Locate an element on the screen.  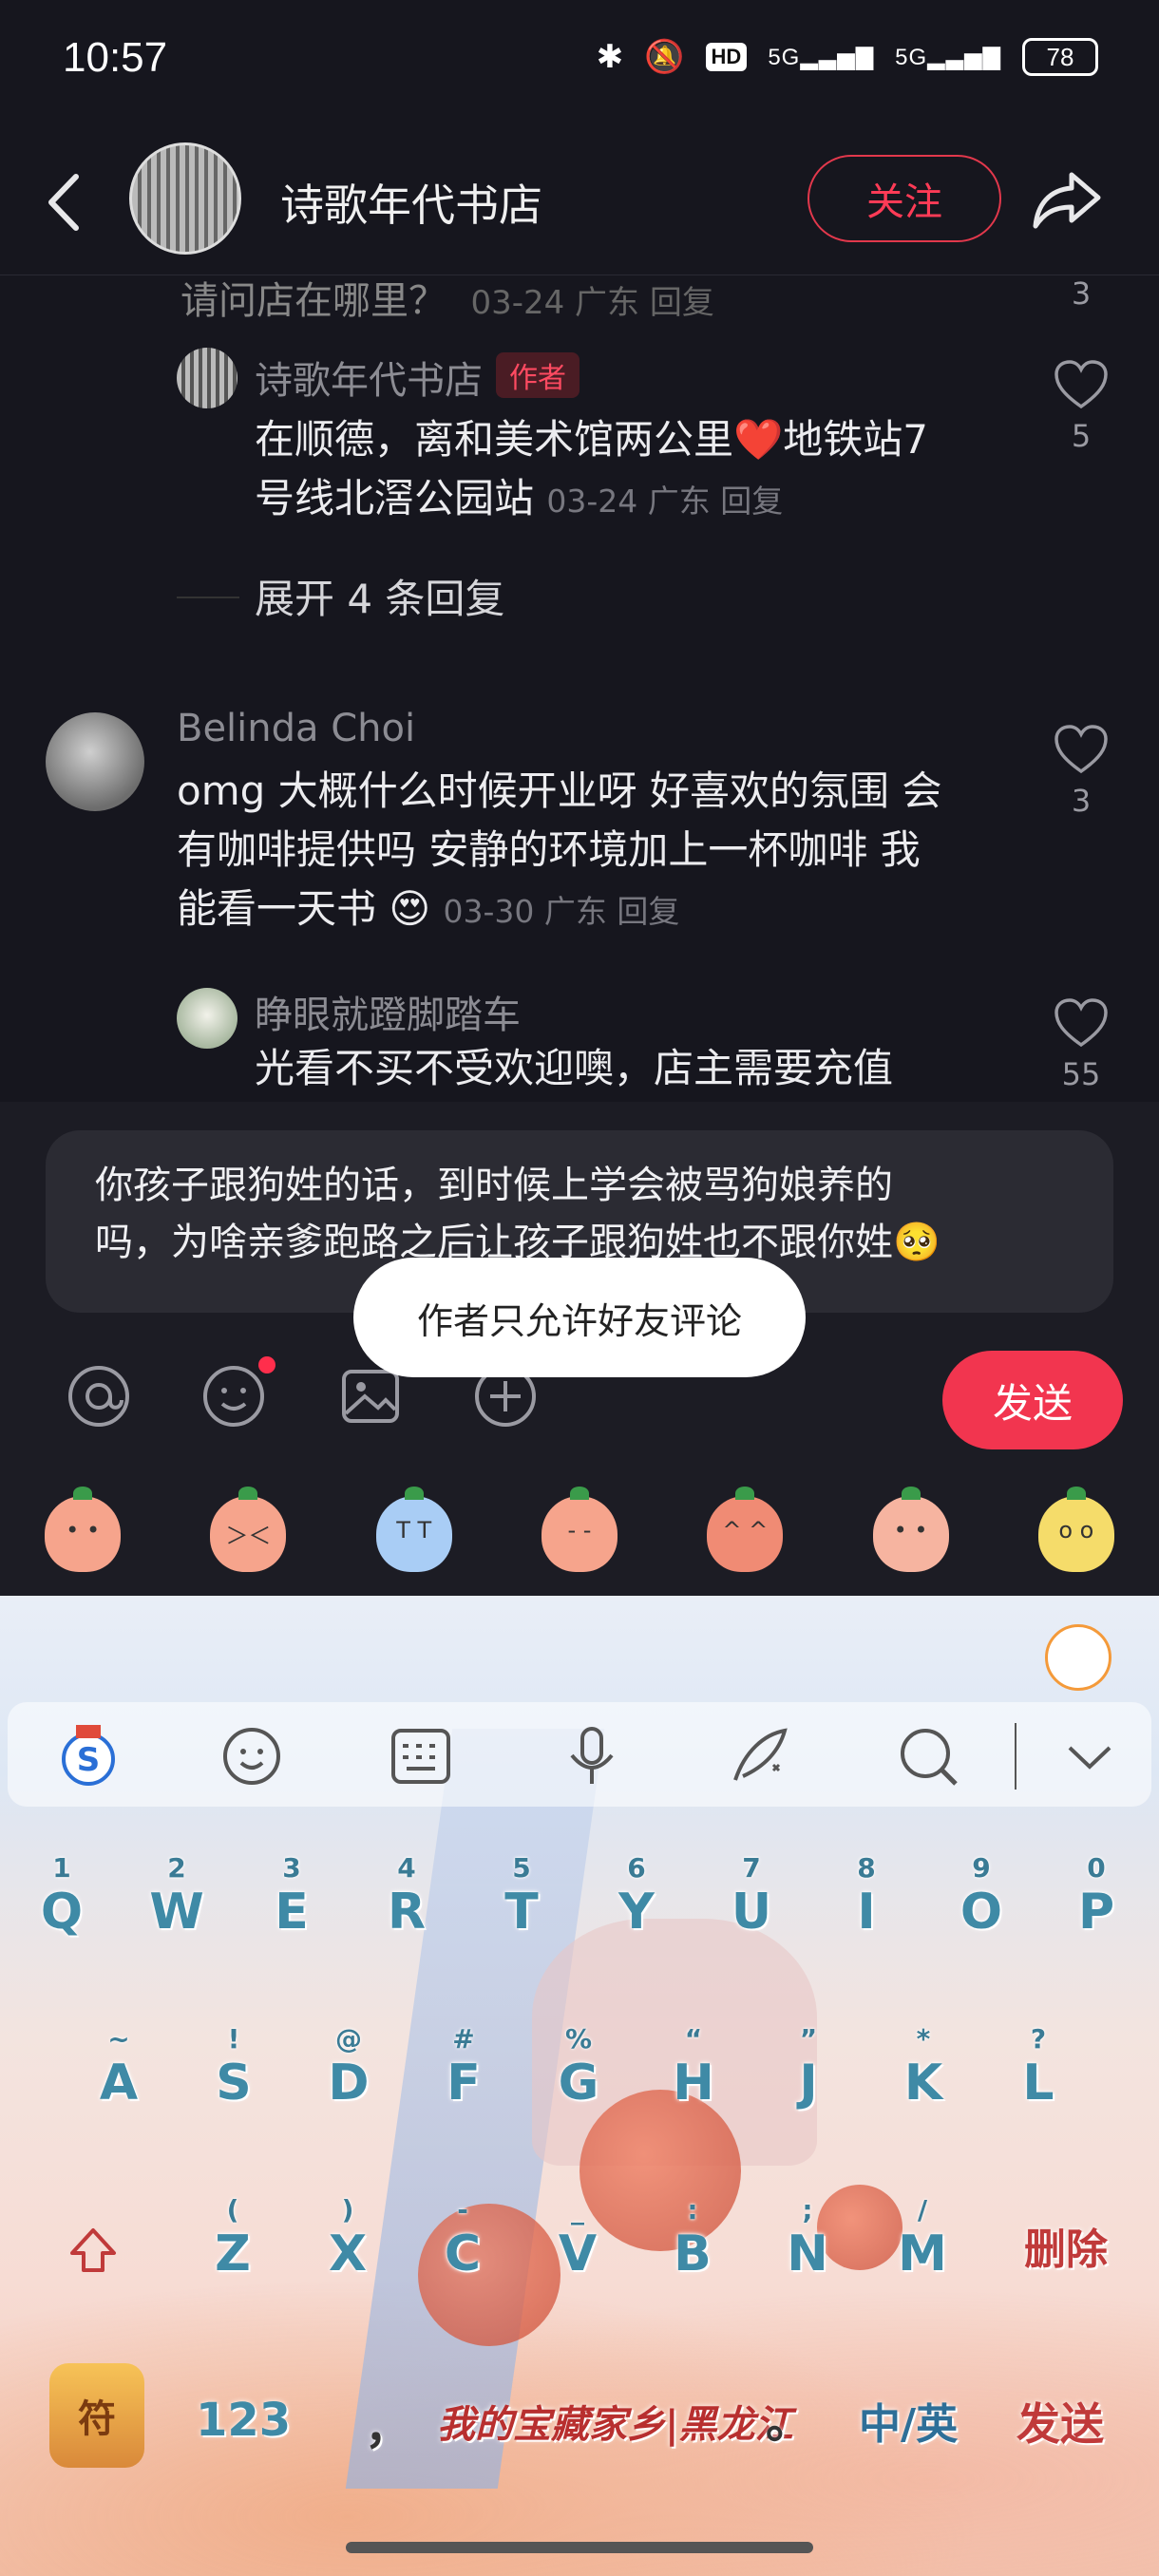
key-label: U is located at coordinates (751, 1912).